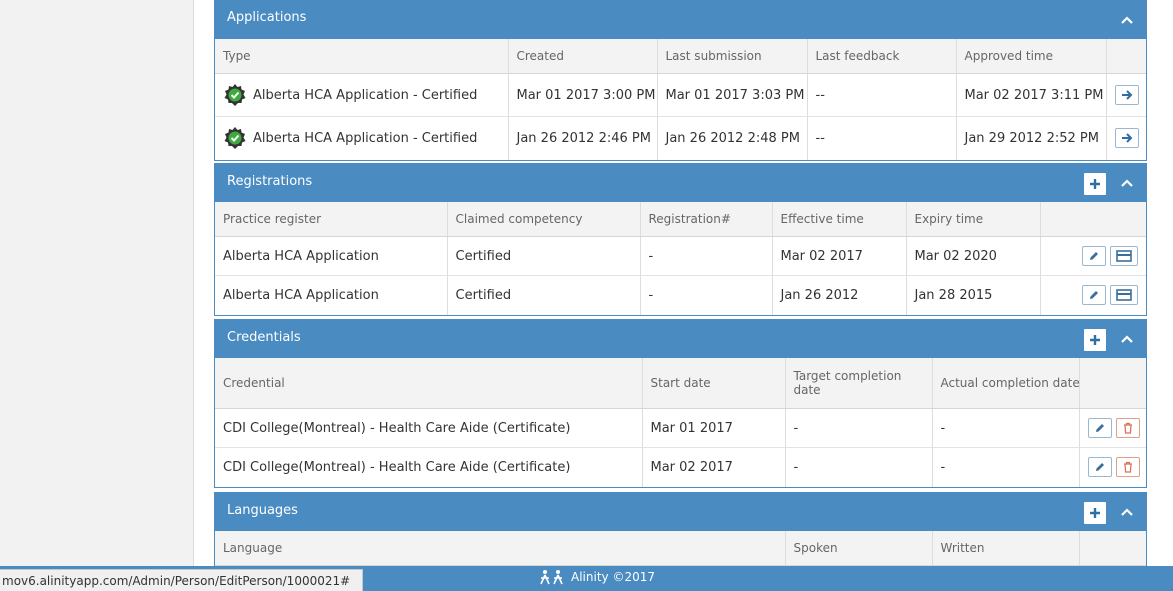 This screenshot has width=1173, height=591. I want to click on col-type: Type, so click(362, 56).